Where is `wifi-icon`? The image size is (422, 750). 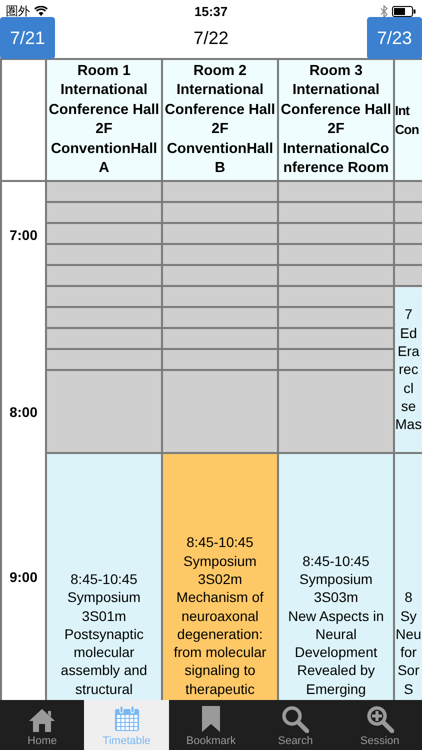 wifi-icon is located at coordinates (41, 11).